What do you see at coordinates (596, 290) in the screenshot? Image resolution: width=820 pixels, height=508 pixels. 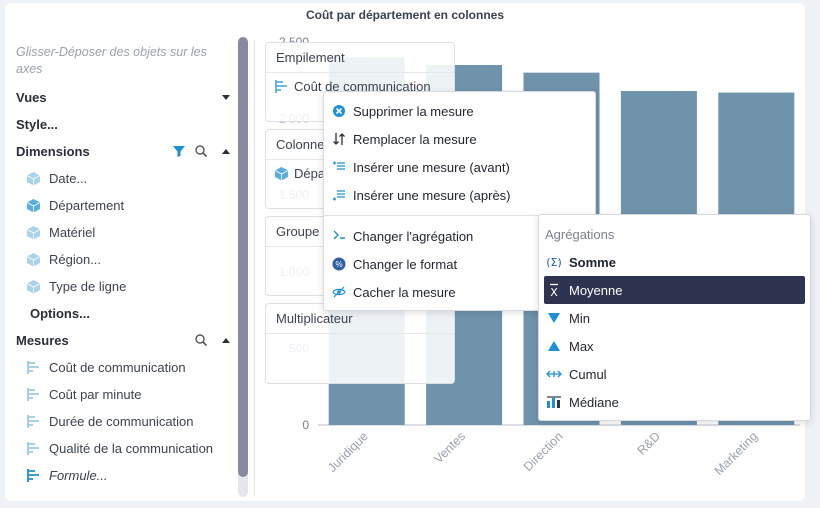 I see `aggregation-label: Moyenne` at bounding box center [596, 290].